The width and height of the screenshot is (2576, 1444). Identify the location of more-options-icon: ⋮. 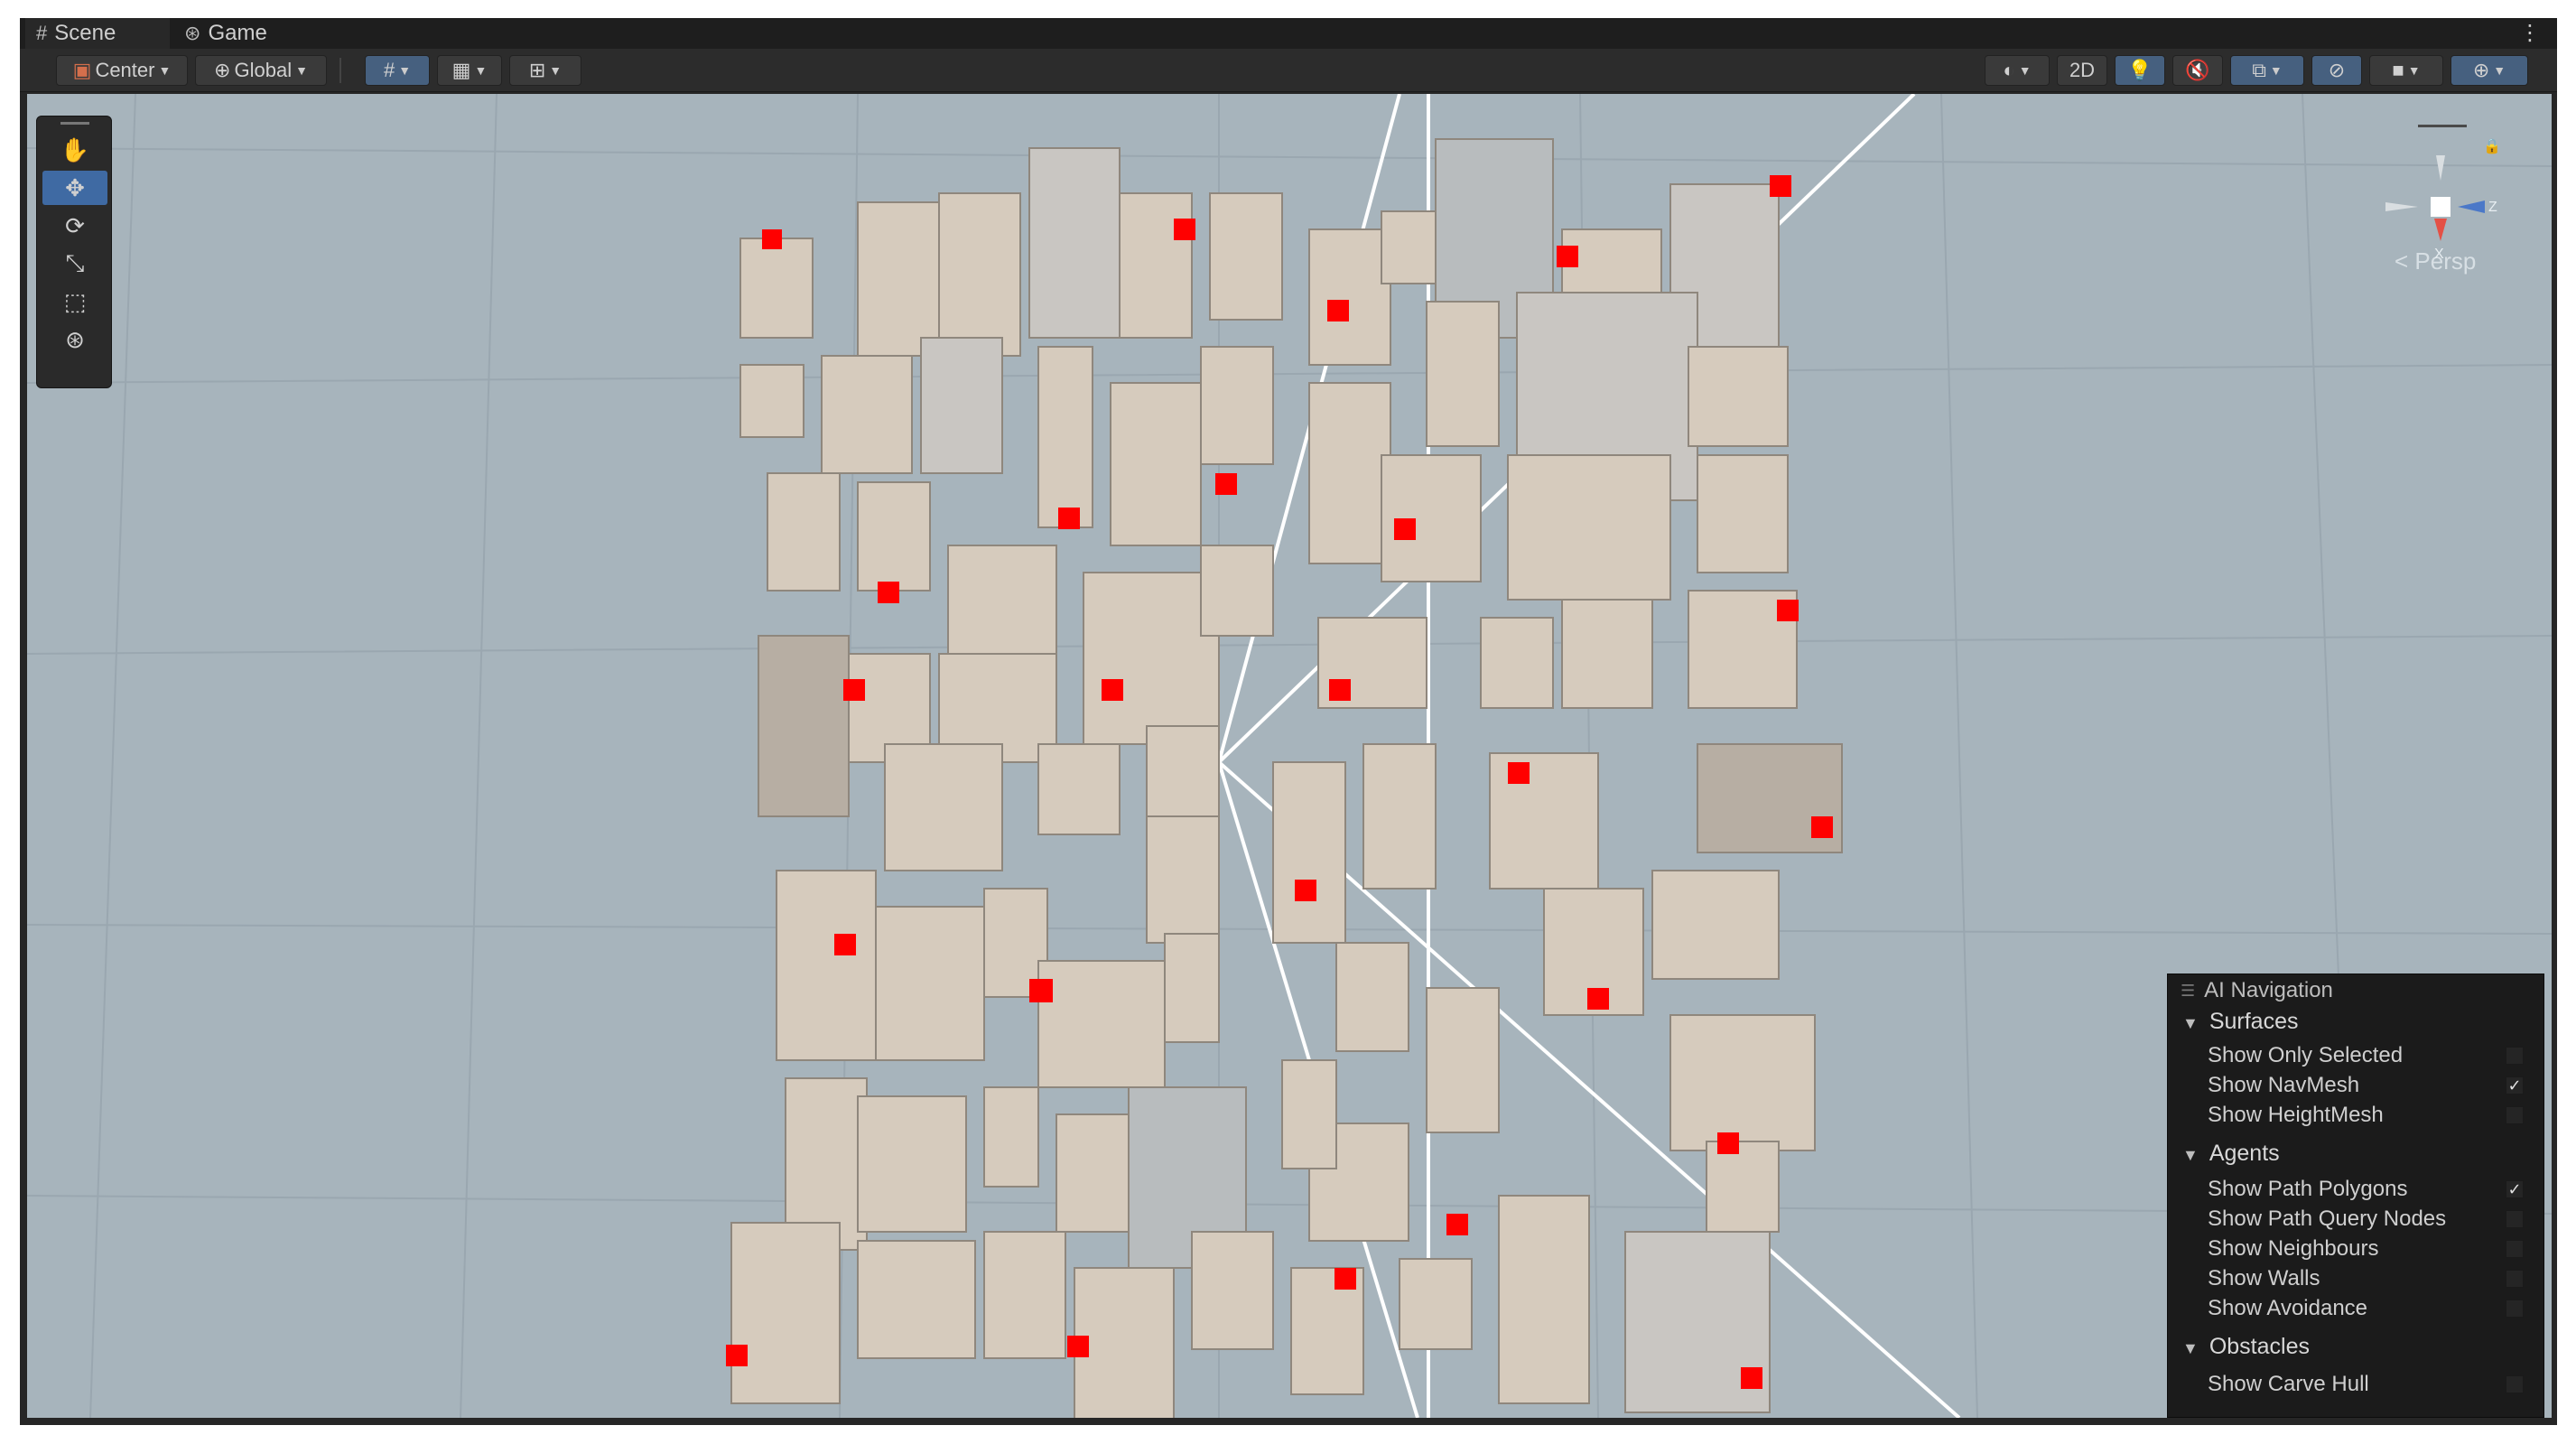
(2530, 33).